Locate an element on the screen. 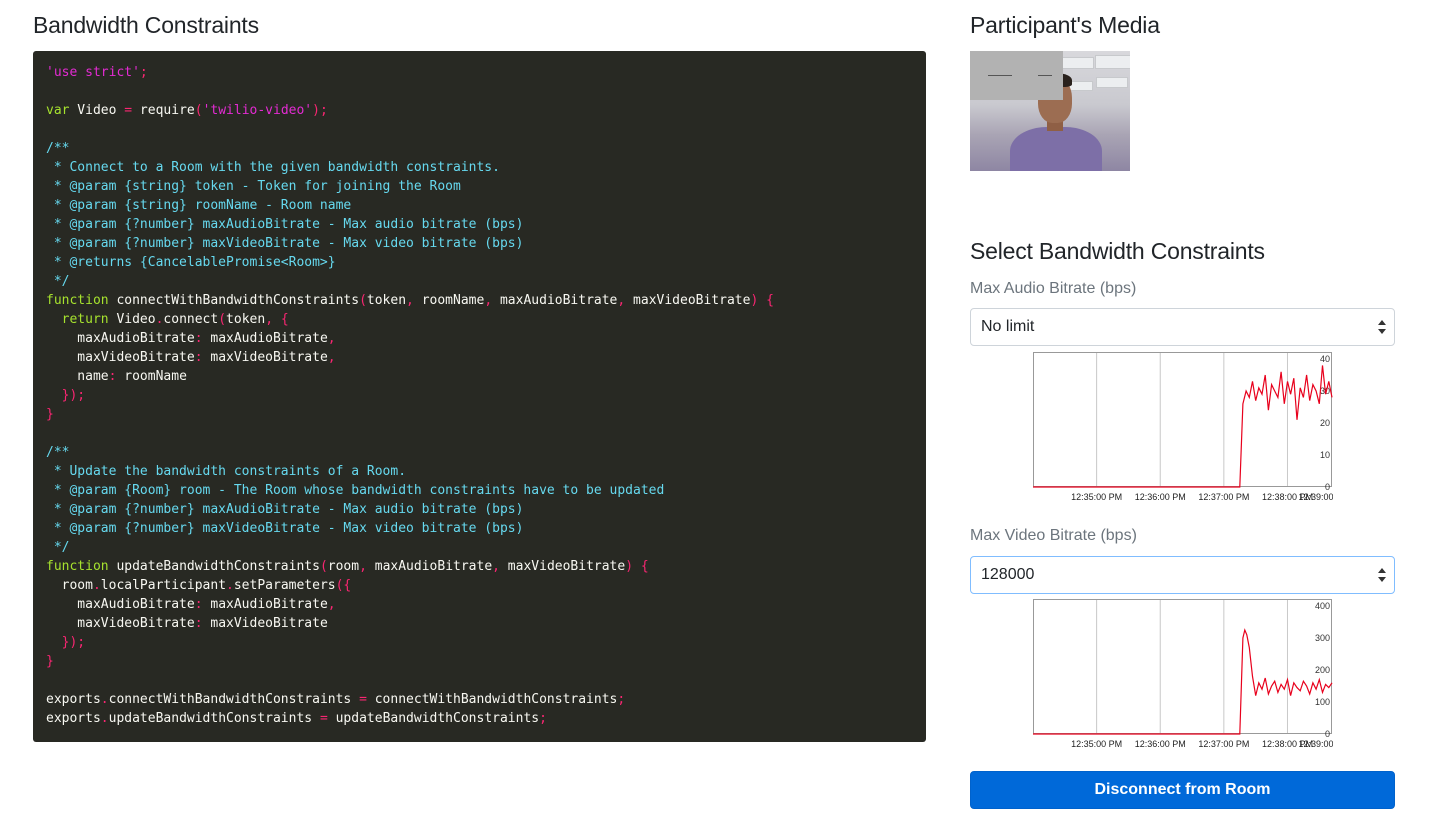  code-token: var is located at coordinates (58, 110).